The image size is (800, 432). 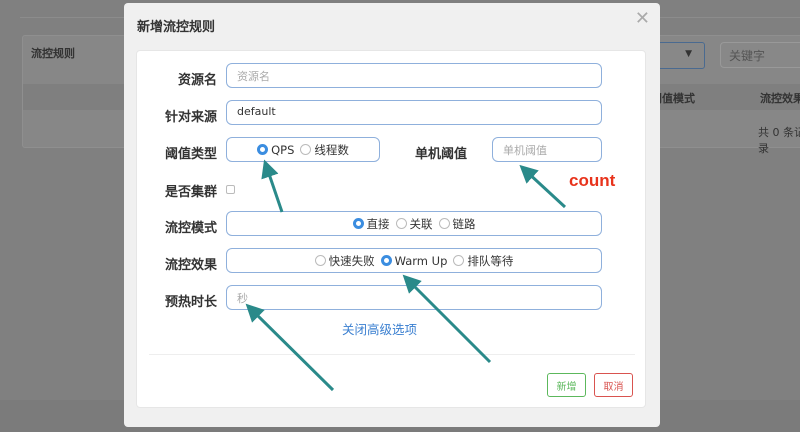 I want to click on arrow-to-grade, so click(x=272, y=186).